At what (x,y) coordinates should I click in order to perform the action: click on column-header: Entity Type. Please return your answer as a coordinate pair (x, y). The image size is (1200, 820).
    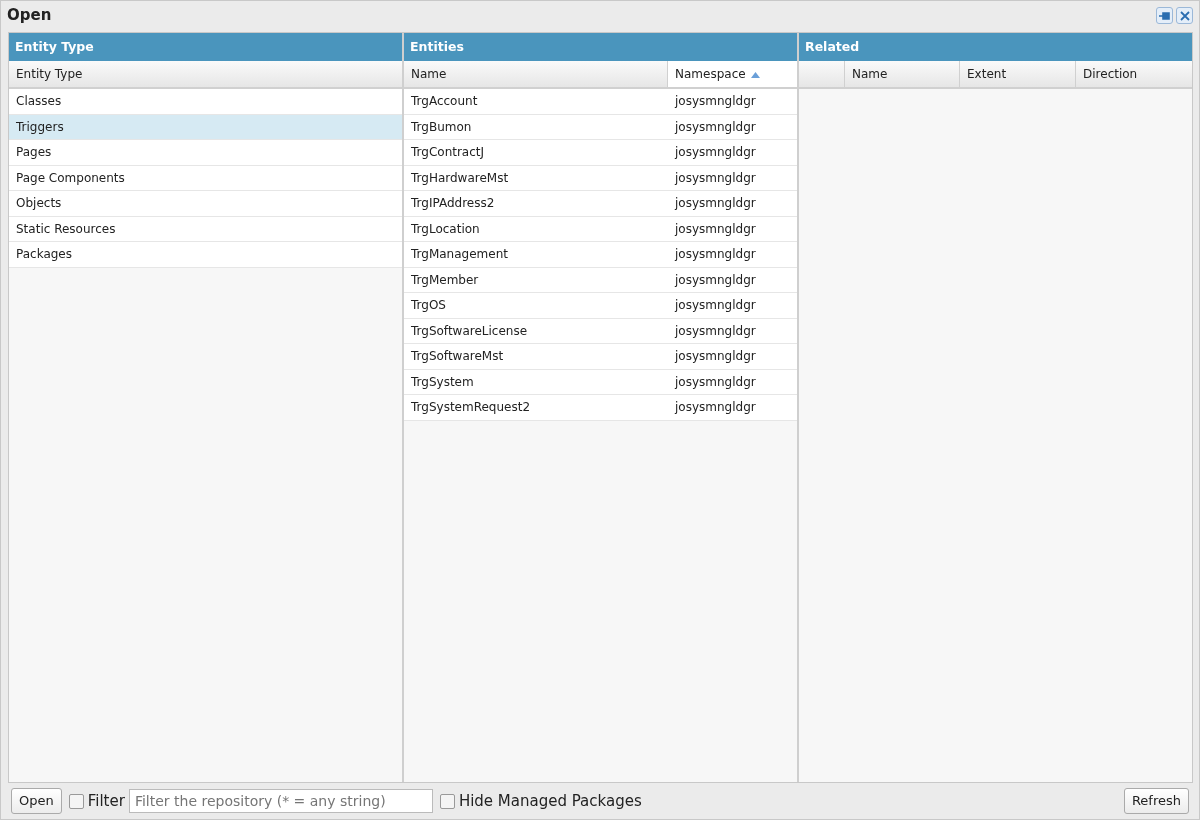
    Looking at the image, I should click on (205, 74).